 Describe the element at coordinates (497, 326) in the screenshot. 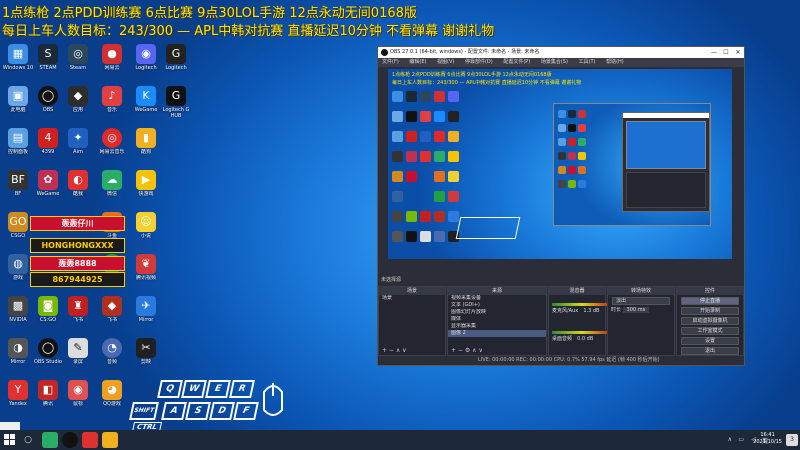

I see `source-item: 显示器采集` at that location.